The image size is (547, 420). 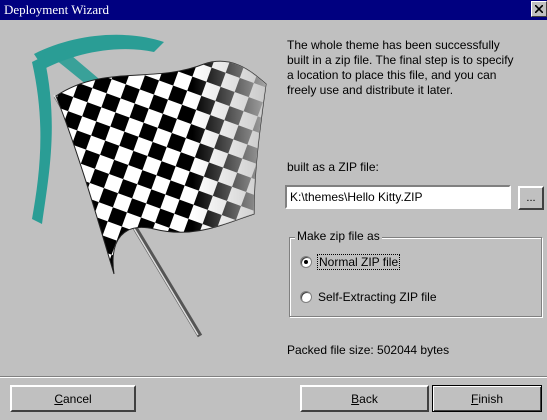 I want to click on close-button, so click(x=539, y=9).